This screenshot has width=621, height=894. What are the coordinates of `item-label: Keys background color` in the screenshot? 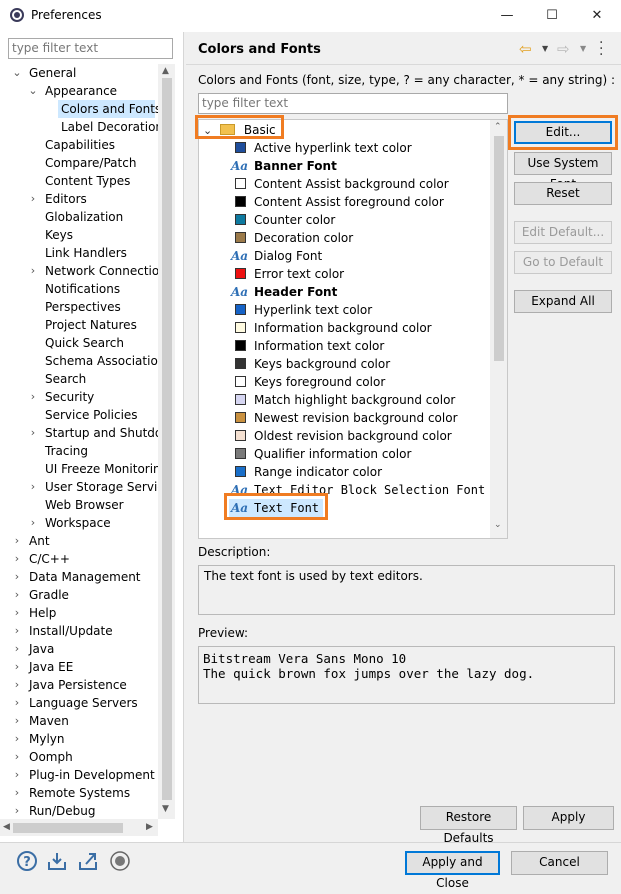 It's located at (322, 364).